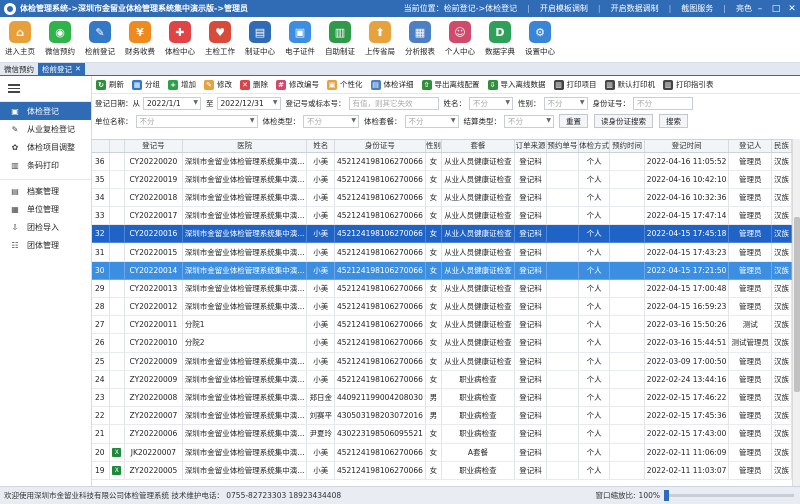  I want to click on unit-select: 不分 ▼, so click(196, 121).